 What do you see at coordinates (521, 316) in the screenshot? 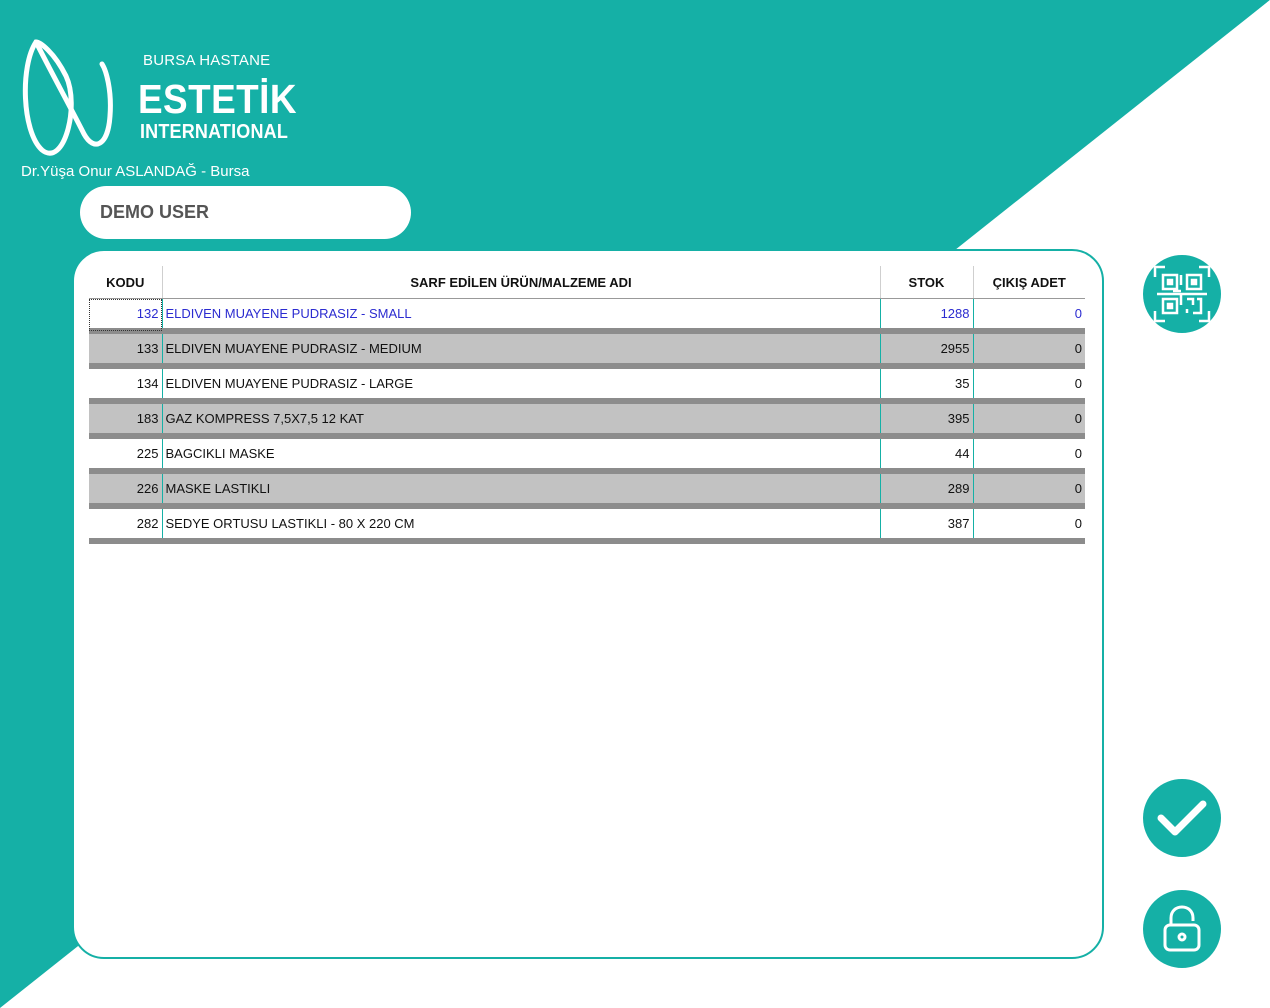
I see `cell-product-name: ELDIVEN MUAYENE PUDRASIZ - SMALL` at bounding box center [521, 316].